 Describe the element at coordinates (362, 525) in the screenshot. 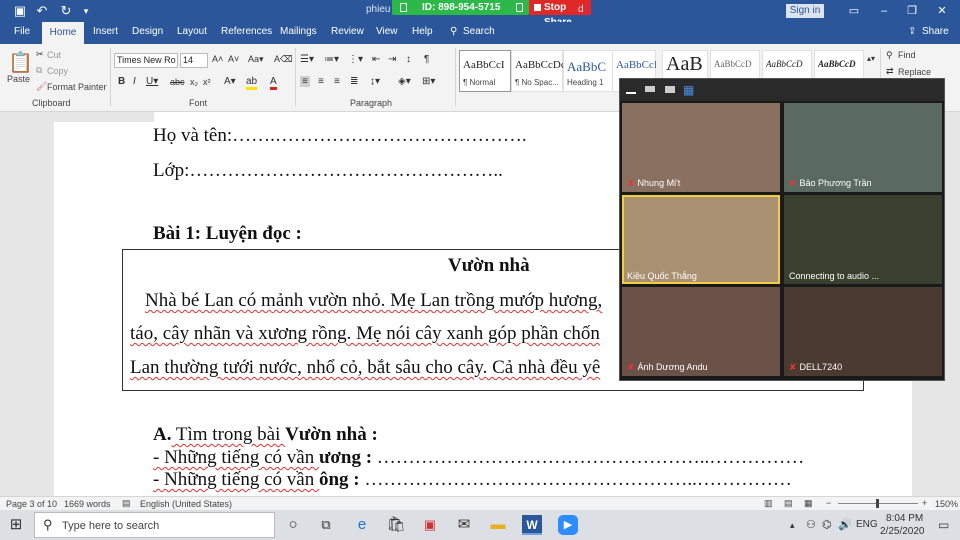

I see `edge-icon: e` at that location.